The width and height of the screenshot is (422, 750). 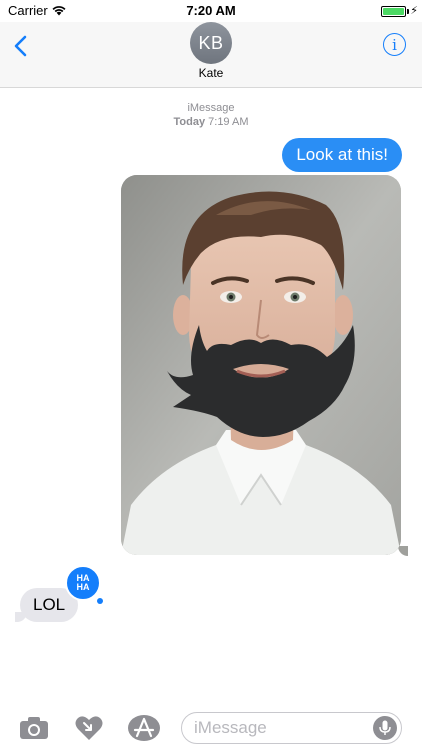 I want to click on digital-touch-button, so click(x=89, y=728).